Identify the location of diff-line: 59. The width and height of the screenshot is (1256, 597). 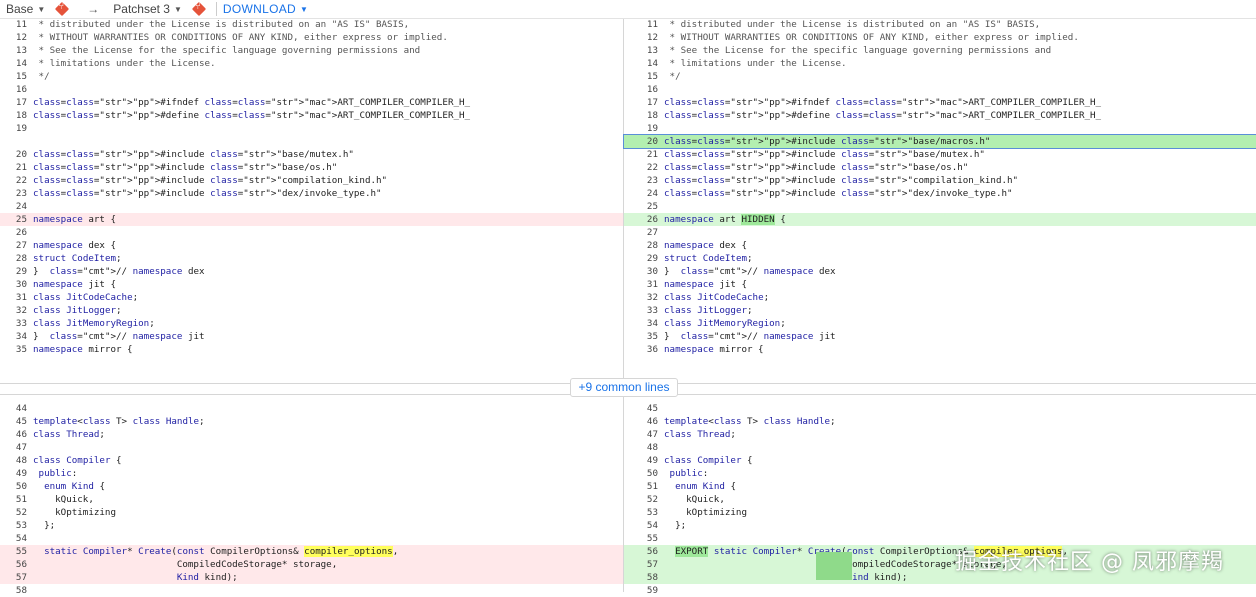
(940, 590).